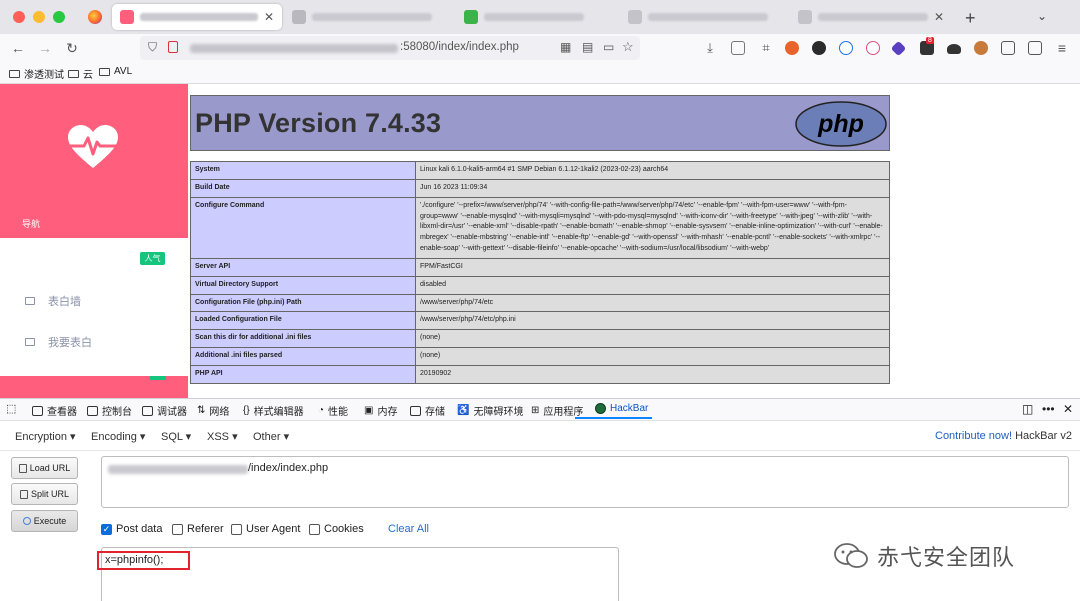 The width and height of the screenshot is (1080, 601). Describe the element at coordinates (36, 73) in the screenshot. I see `bookmark-folder-1: 渗透测试` at that location.